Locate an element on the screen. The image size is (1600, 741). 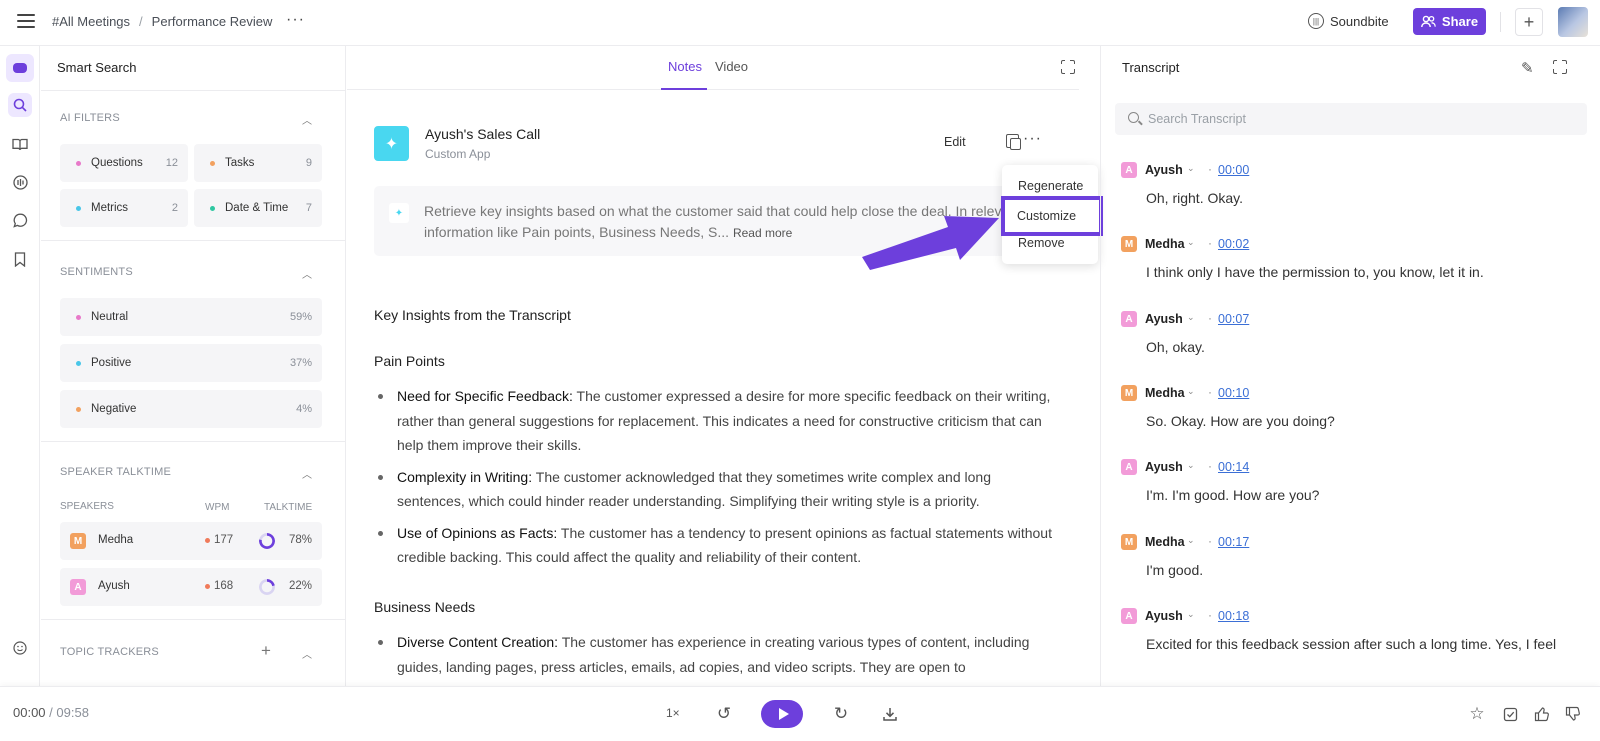
emoji-icon is located at coordinates (20, 648).